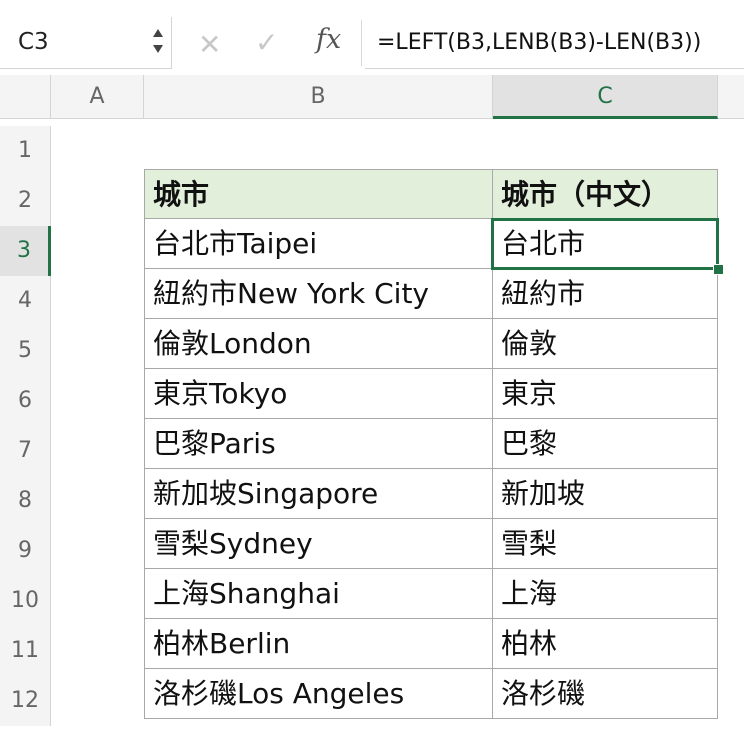 The width and height of the screenshot is (744, 734). What do you see at coordinates (318, 244) in the screenshot?
I see `cell-b3: 台北市Taipei` at bounding box center [318, 244].